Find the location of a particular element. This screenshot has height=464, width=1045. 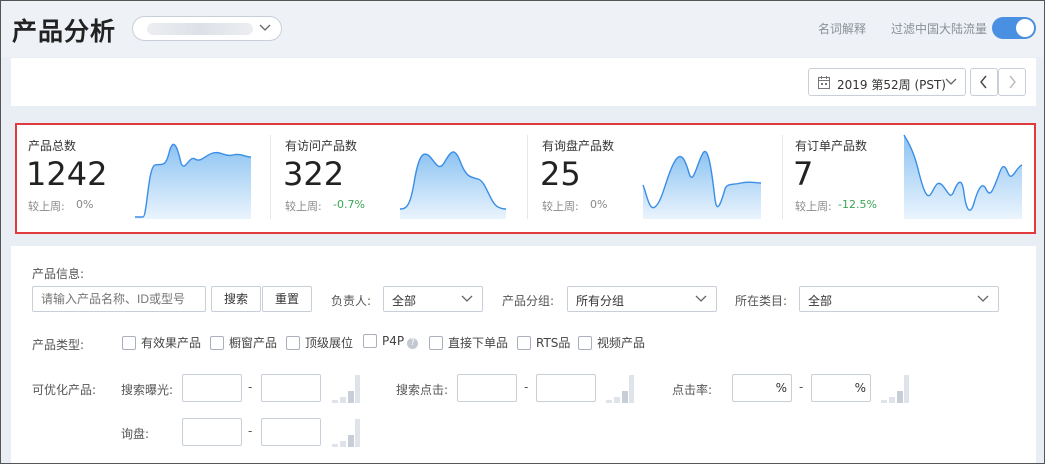

next-week-button is located at coordinates (1012, 82).